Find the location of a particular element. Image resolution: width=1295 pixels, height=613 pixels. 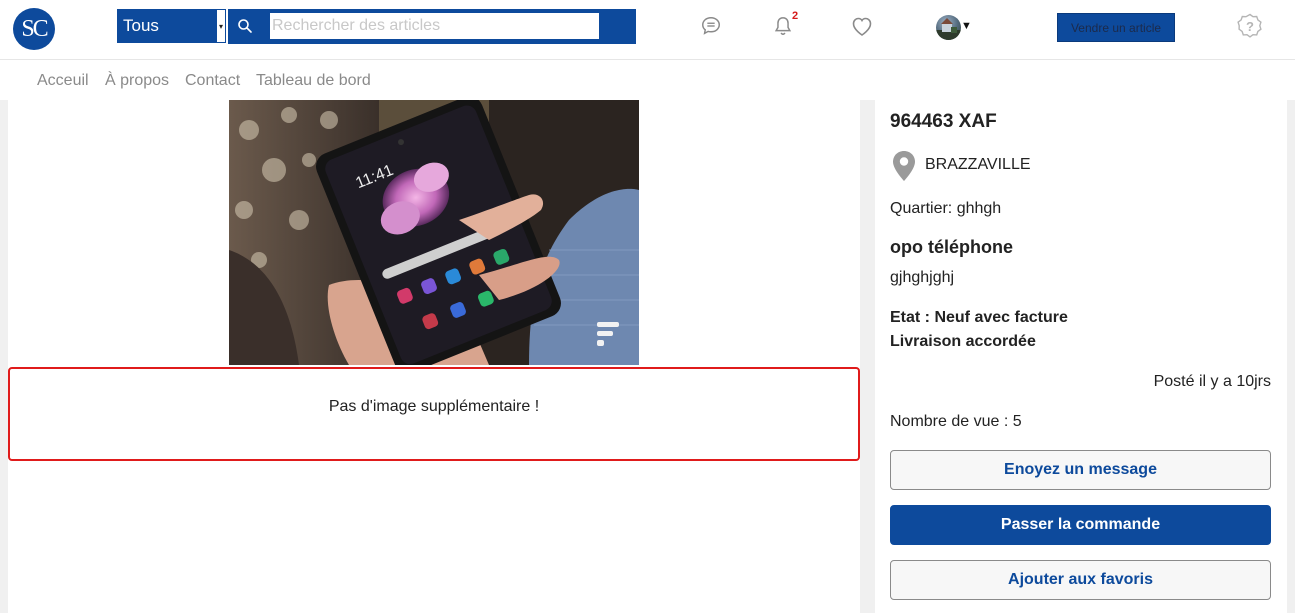

product-description: gjhghjghj is located at coordinates (922, 277).